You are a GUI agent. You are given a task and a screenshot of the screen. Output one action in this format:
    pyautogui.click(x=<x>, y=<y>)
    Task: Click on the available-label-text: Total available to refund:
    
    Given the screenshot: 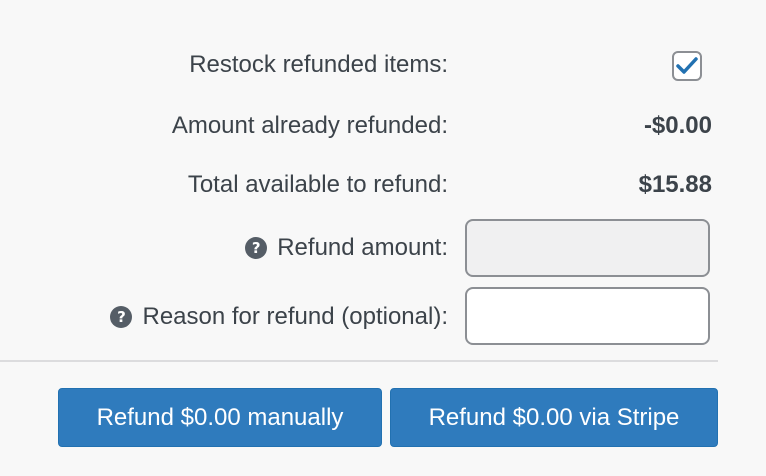 What is the action you would take?
    pyautogui.click(x=317, y=184)
    